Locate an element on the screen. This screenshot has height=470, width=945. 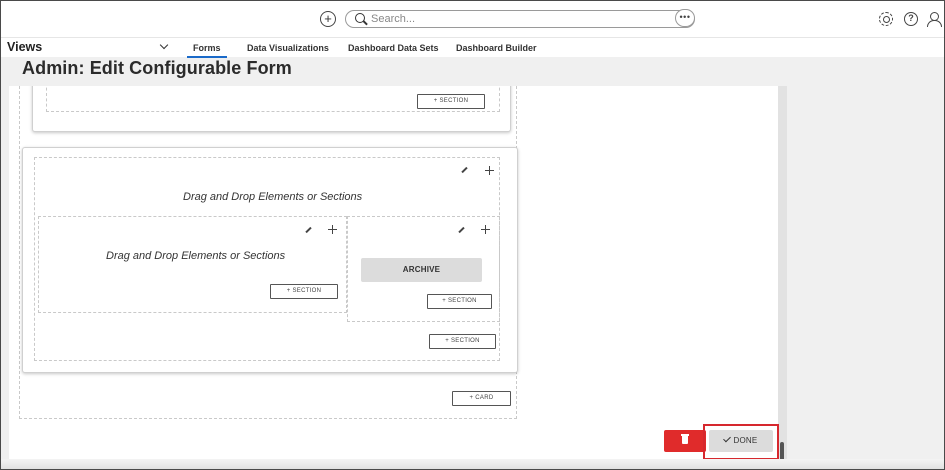
more-options-button: ••• is located at coordinates (685, 18).